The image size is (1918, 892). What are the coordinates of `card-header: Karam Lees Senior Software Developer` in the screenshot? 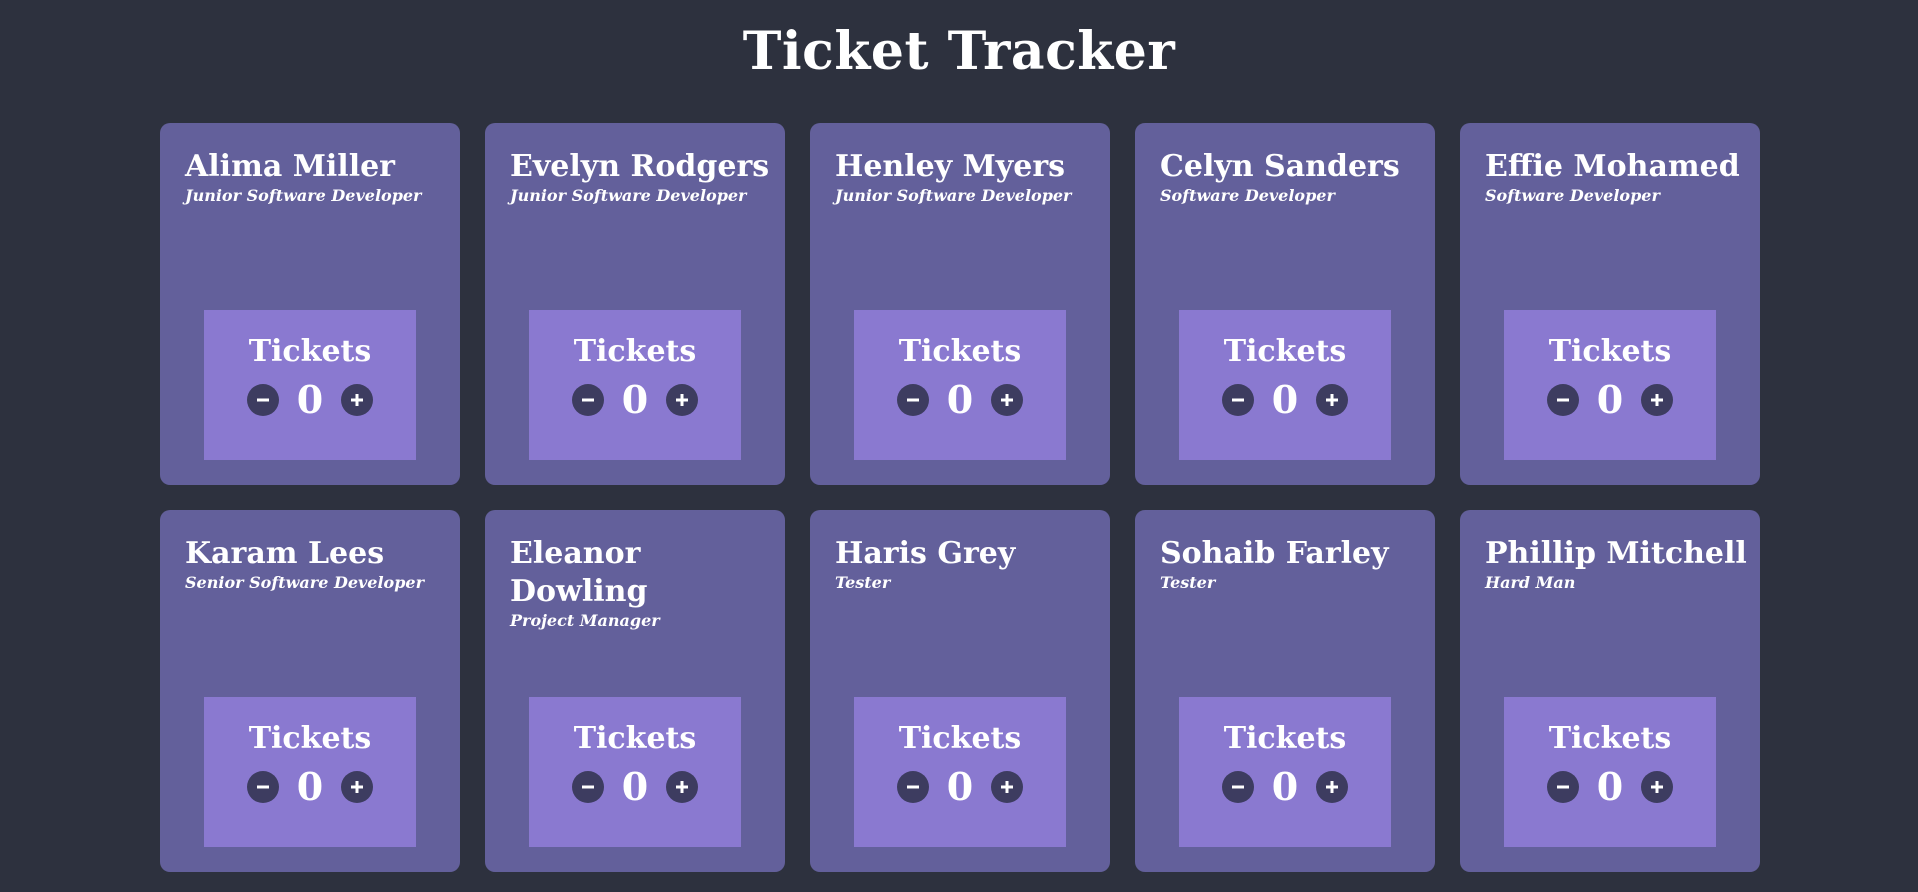 It's located at (317, 564).